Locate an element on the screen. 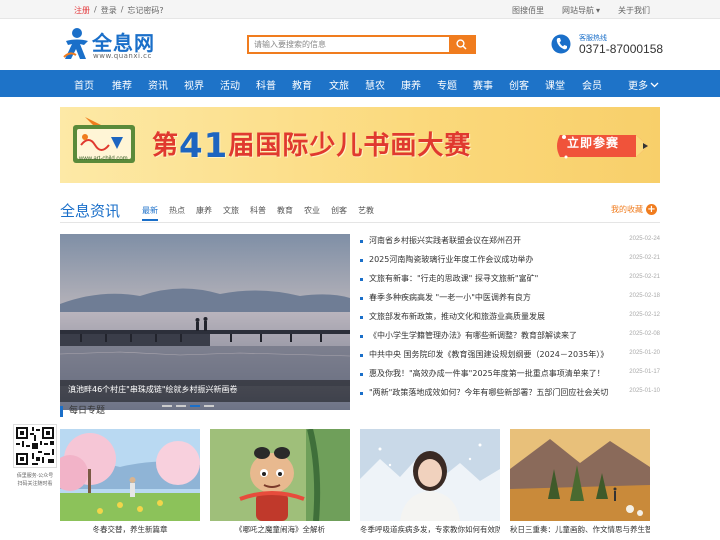 Image resolution: width=720 pixels, height=540 pixels. contest-banner: www.art-child.com 第41届国际少儿书画大赛 立即参赛 is located at coordinates (360, 145).